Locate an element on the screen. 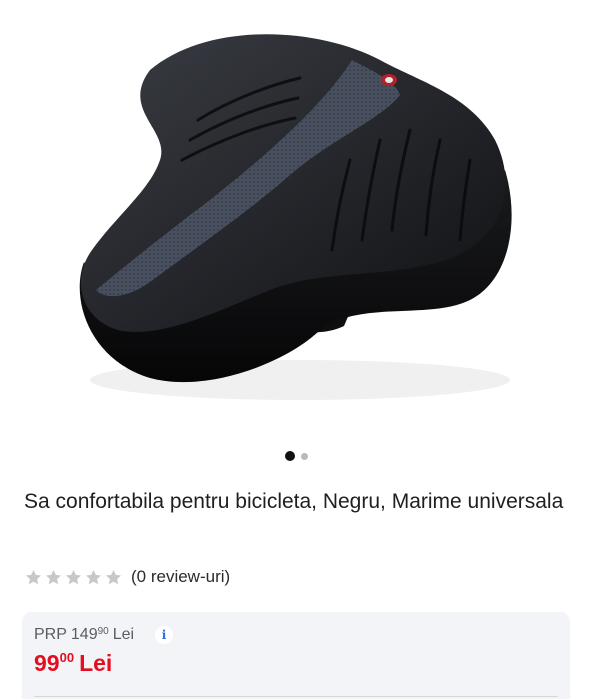 Image resolution: width=592 pixels, height=699 pixels. info-icon: i is located at coordinates (164, 635).